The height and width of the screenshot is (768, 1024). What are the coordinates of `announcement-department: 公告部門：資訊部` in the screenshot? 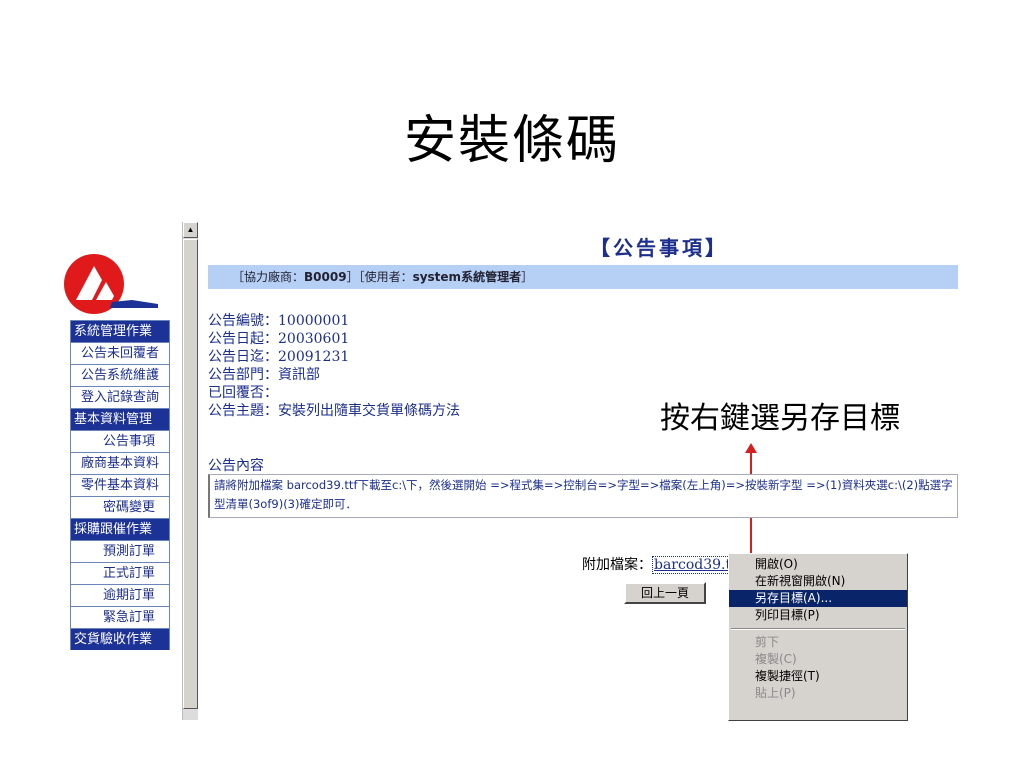 It's located at (264, 375).